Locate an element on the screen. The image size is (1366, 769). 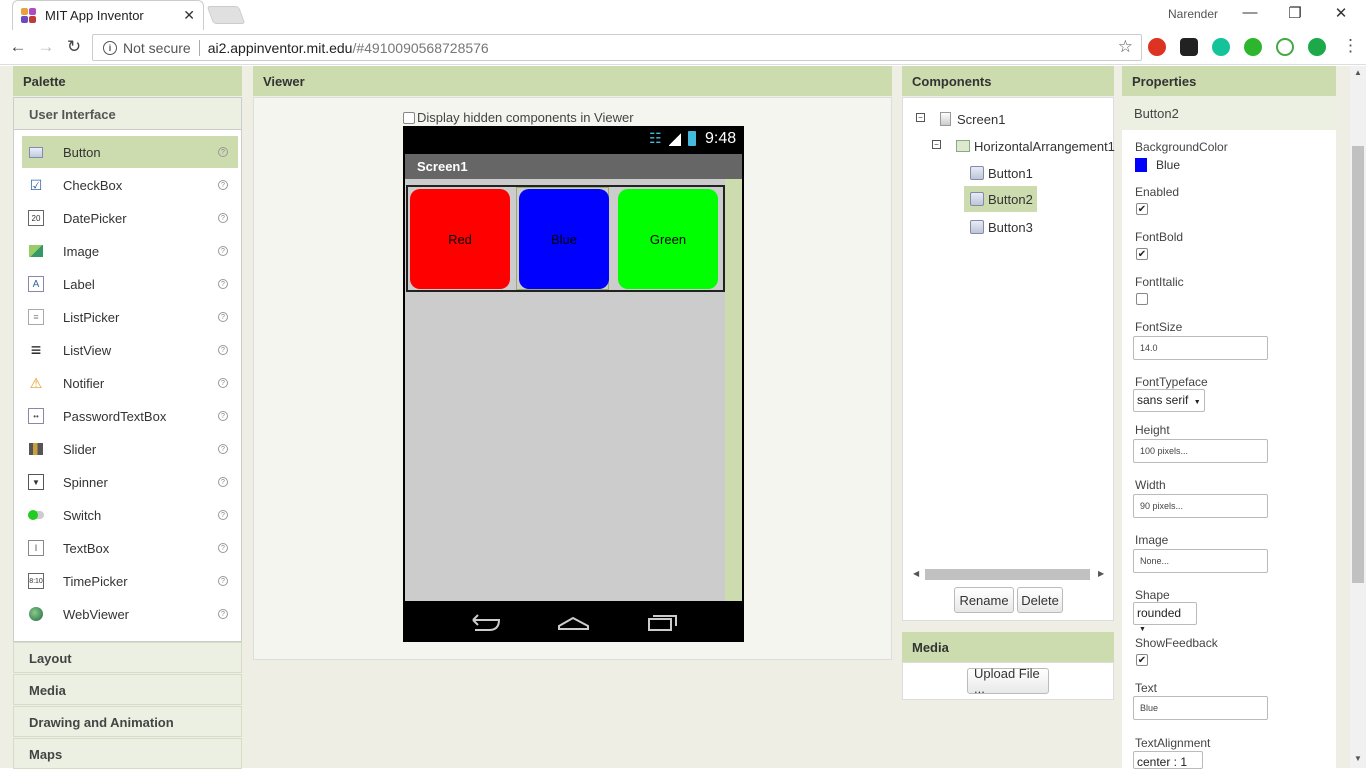
checklist-extension-icon is located at coordinates (1285, 47).